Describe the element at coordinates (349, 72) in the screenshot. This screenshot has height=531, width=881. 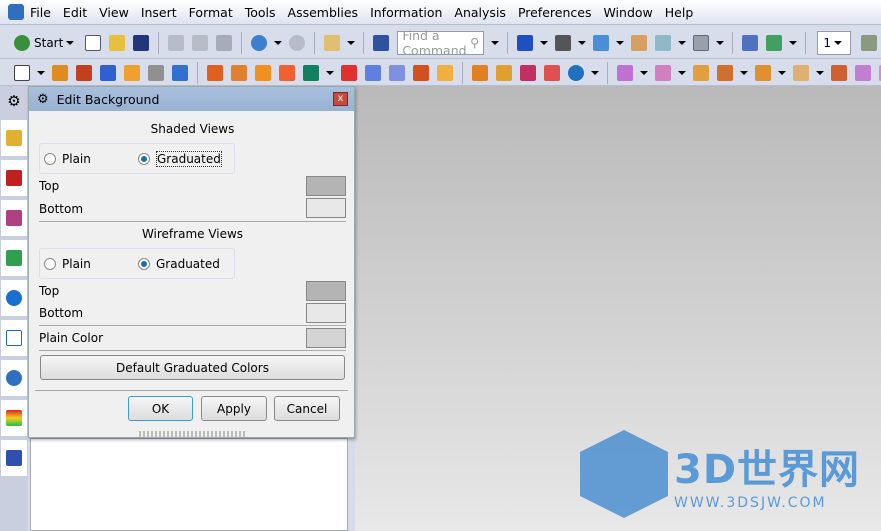
I see `chamfer-icon` at that location.